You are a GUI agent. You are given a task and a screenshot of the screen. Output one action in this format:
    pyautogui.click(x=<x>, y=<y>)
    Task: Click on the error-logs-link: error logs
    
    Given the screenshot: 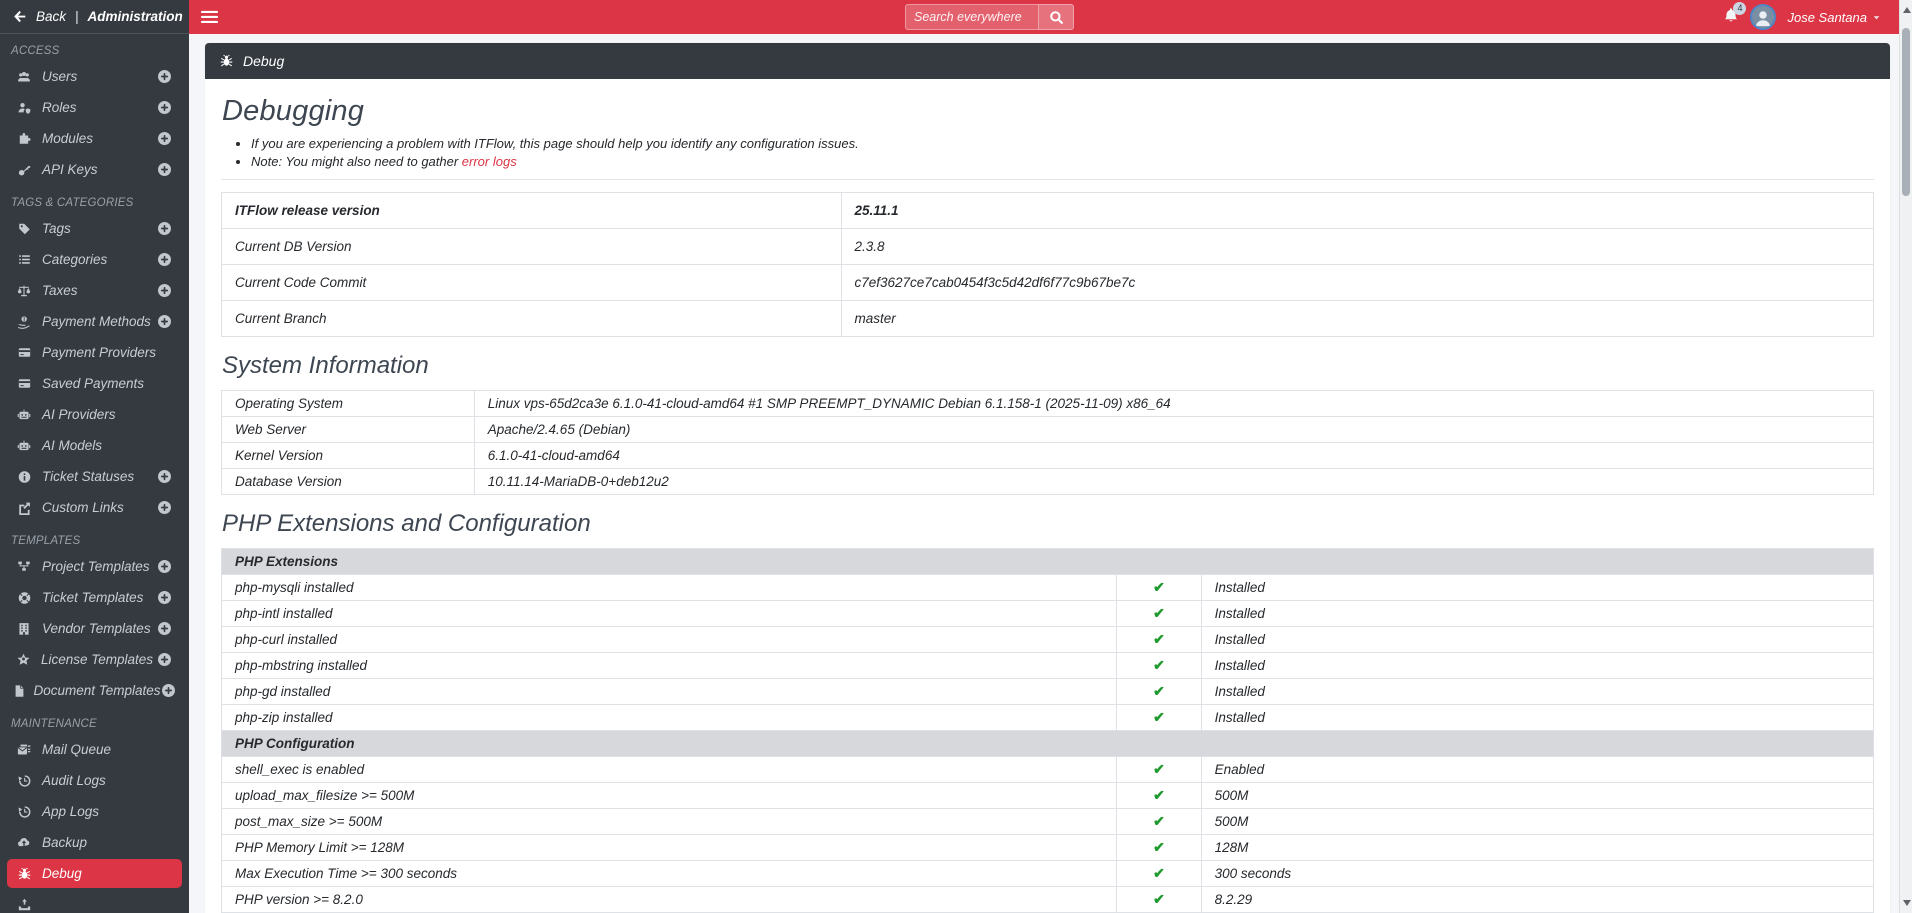 What is the action you would take?
    pyautogui.click(x=489, y=161)
    